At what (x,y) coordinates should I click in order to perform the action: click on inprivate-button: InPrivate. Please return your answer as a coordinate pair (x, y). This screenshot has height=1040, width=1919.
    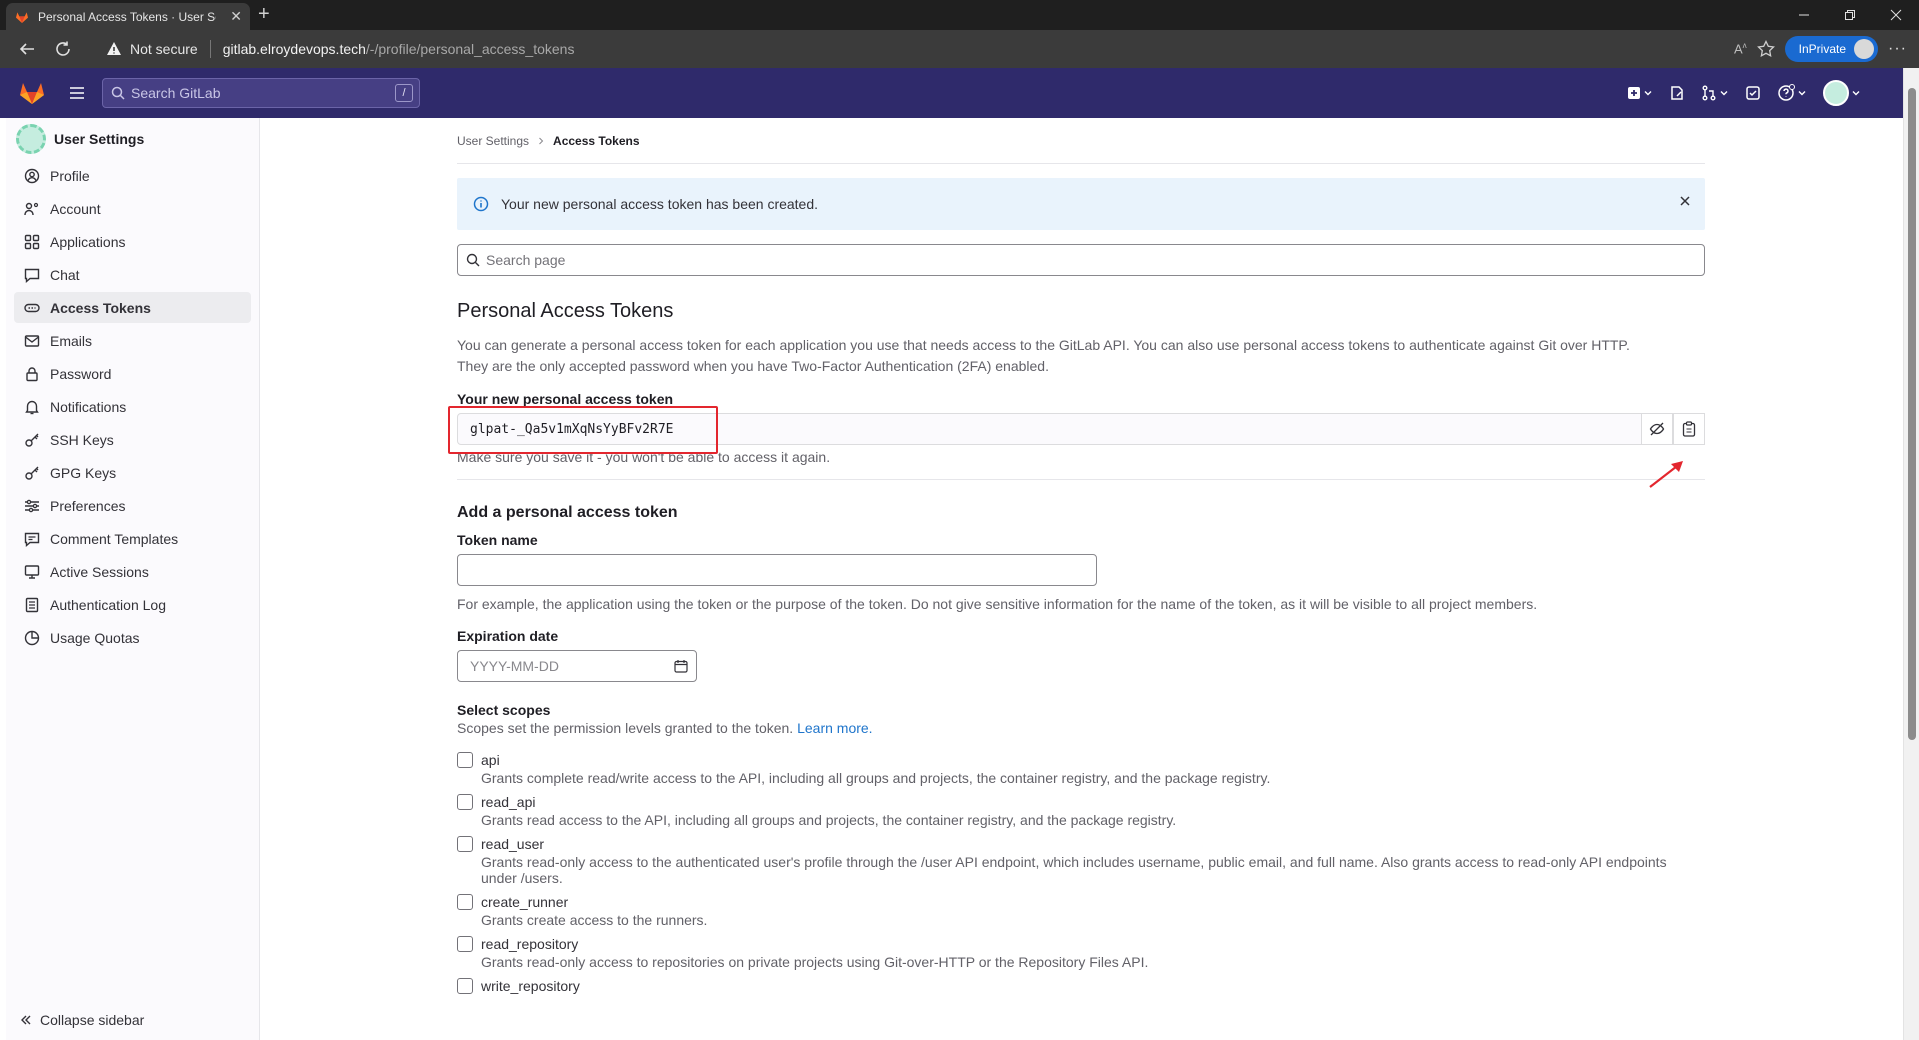
    Looking at the image, I should click on (1831, 49).